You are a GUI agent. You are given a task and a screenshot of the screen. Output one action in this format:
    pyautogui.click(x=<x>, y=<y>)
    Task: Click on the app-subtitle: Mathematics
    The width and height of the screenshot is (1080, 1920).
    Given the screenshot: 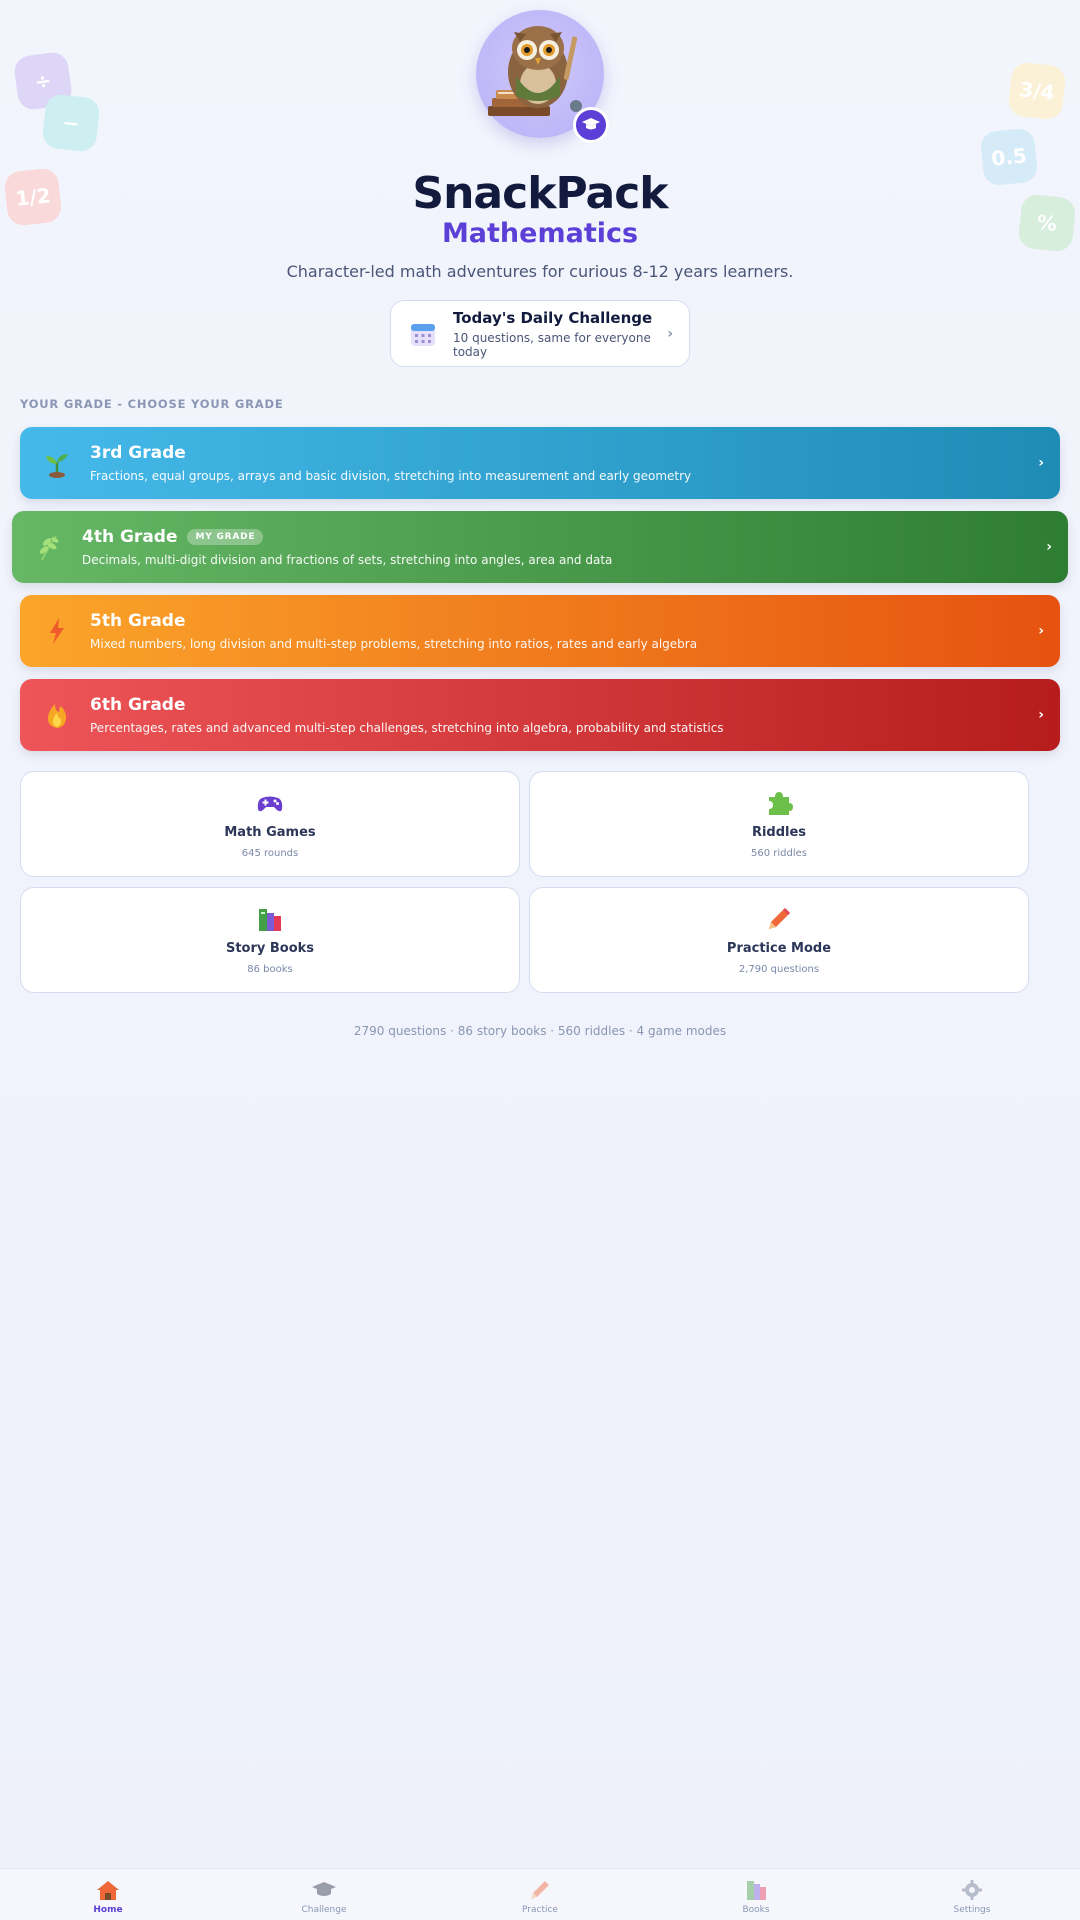 What is the action you would take?
    pyautogui.click(x=540, y=233)
    